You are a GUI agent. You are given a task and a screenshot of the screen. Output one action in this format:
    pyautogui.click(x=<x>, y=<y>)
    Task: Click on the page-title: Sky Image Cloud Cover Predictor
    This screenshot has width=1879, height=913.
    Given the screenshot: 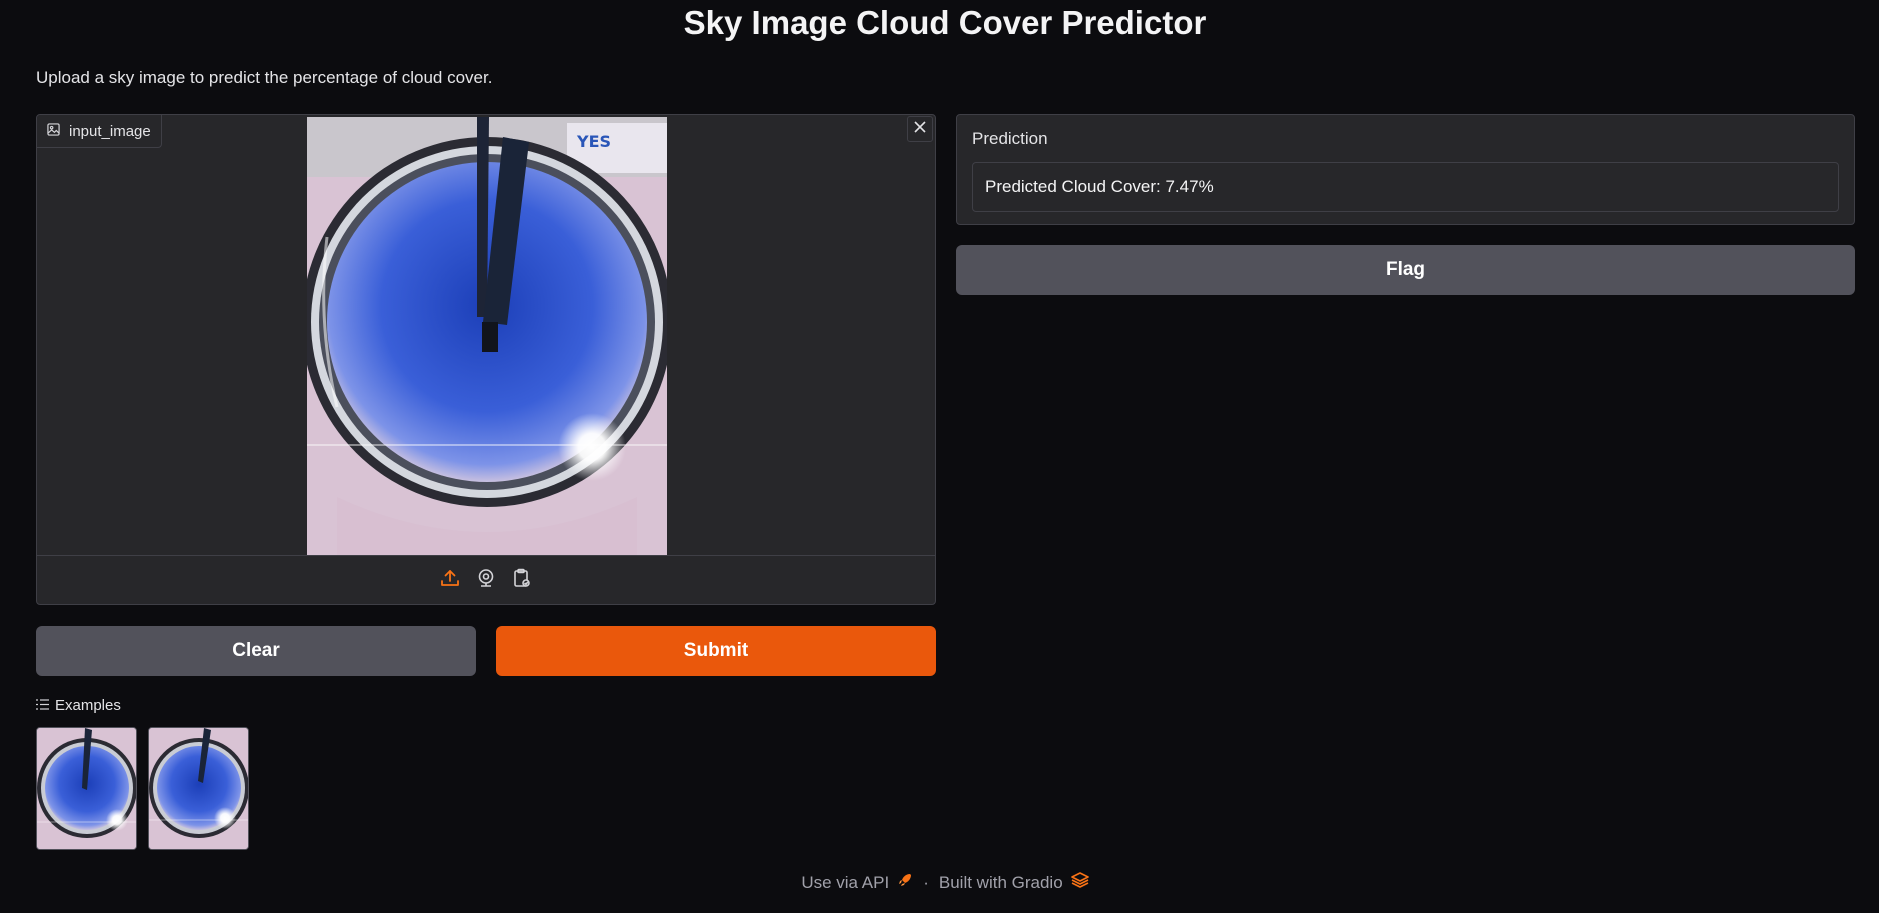 What is the action you would take?
    pyautogui.click(x=945, y=22)
    